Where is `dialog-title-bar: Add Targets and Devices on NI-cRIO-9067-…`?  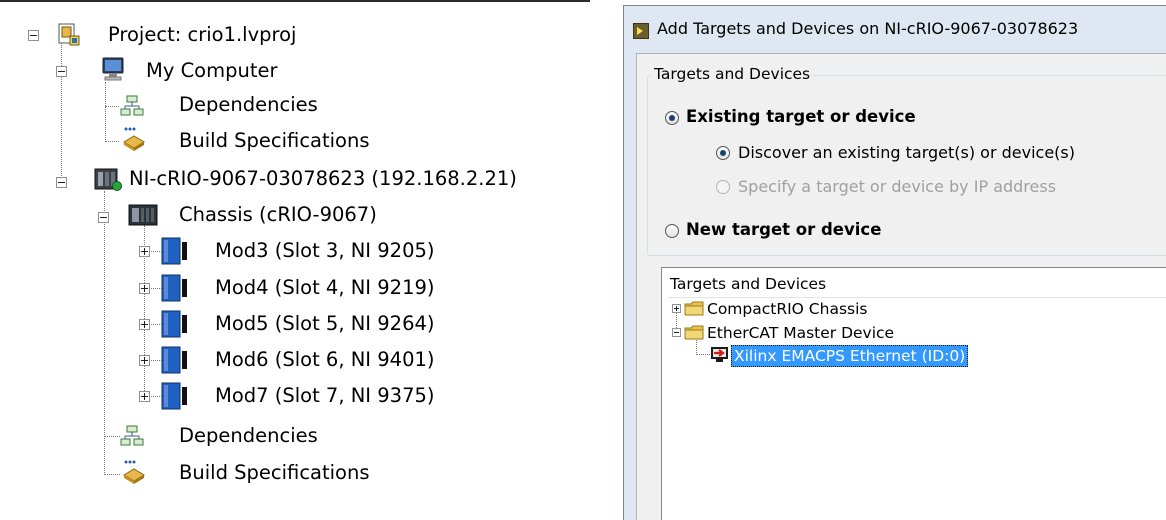 dialog-title-bar: Add Targets and Devices on NI-cRIO-9067-… is located at coordinates (895, 30).